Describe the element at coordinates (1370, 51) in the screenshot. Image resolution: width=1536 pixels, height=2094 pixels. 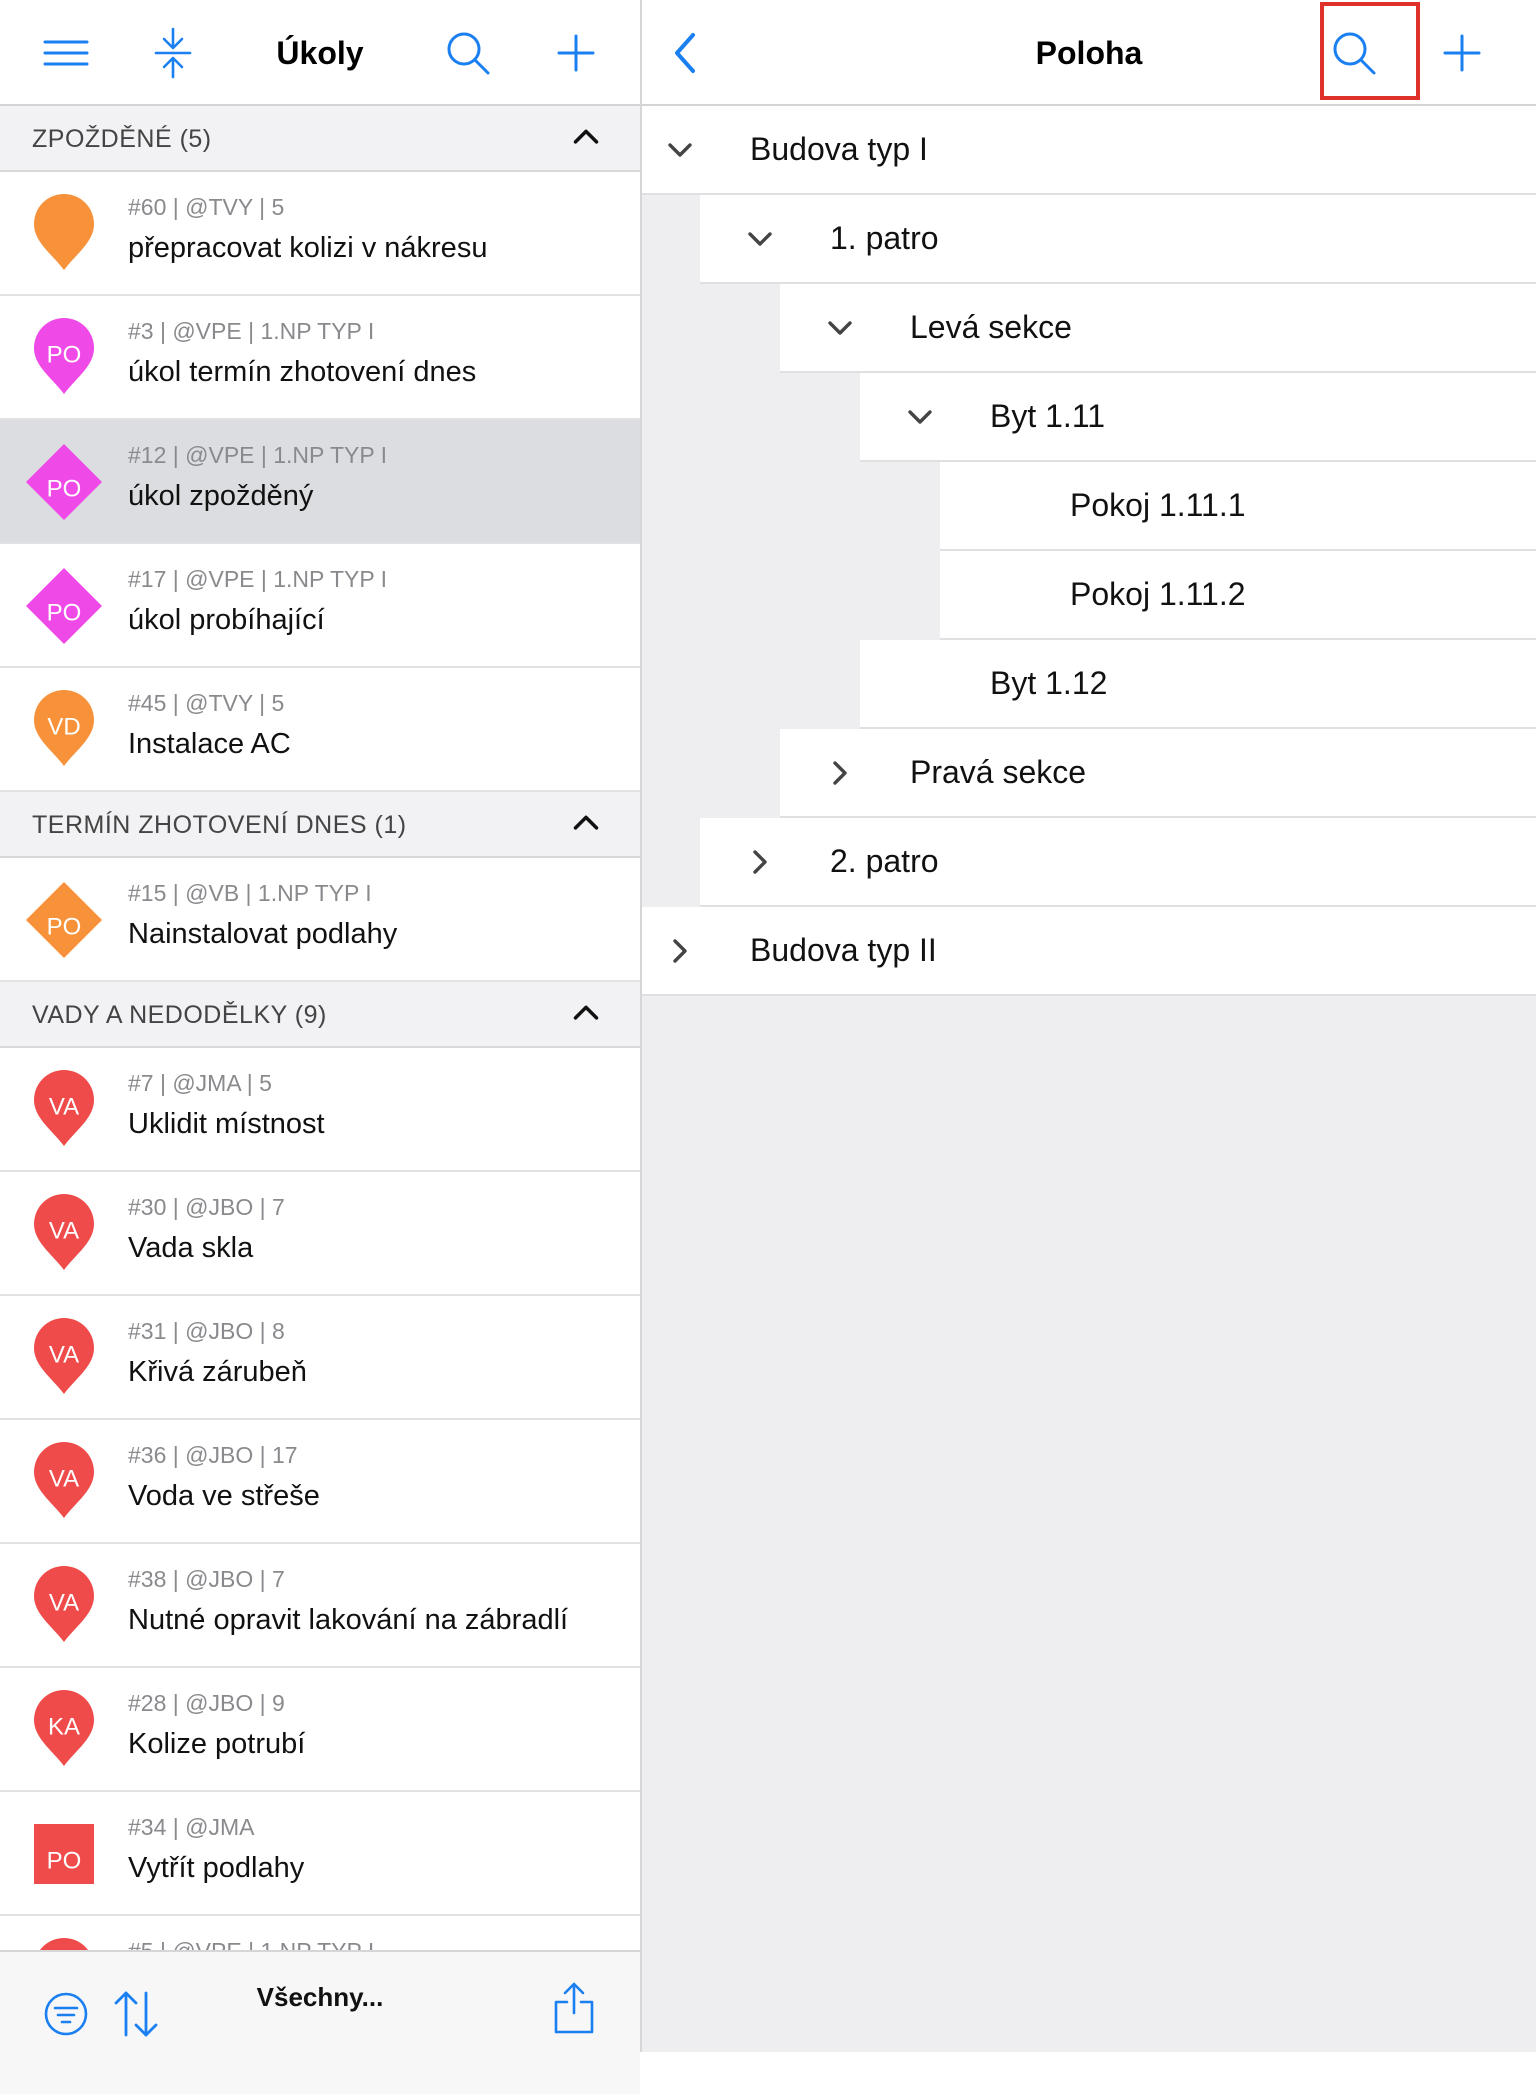
I see `search-highlight-box` at that location.